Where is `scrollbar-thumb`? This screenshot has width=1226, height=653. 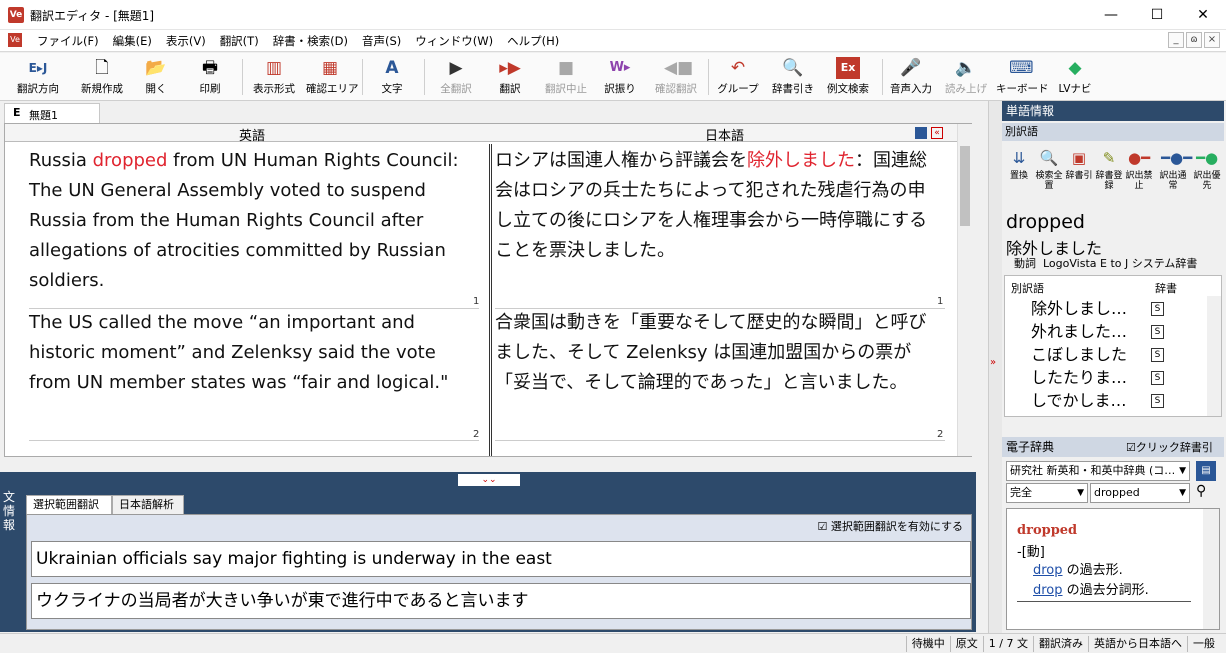 scrollbar-thumb is located at coordinates (965, 186).